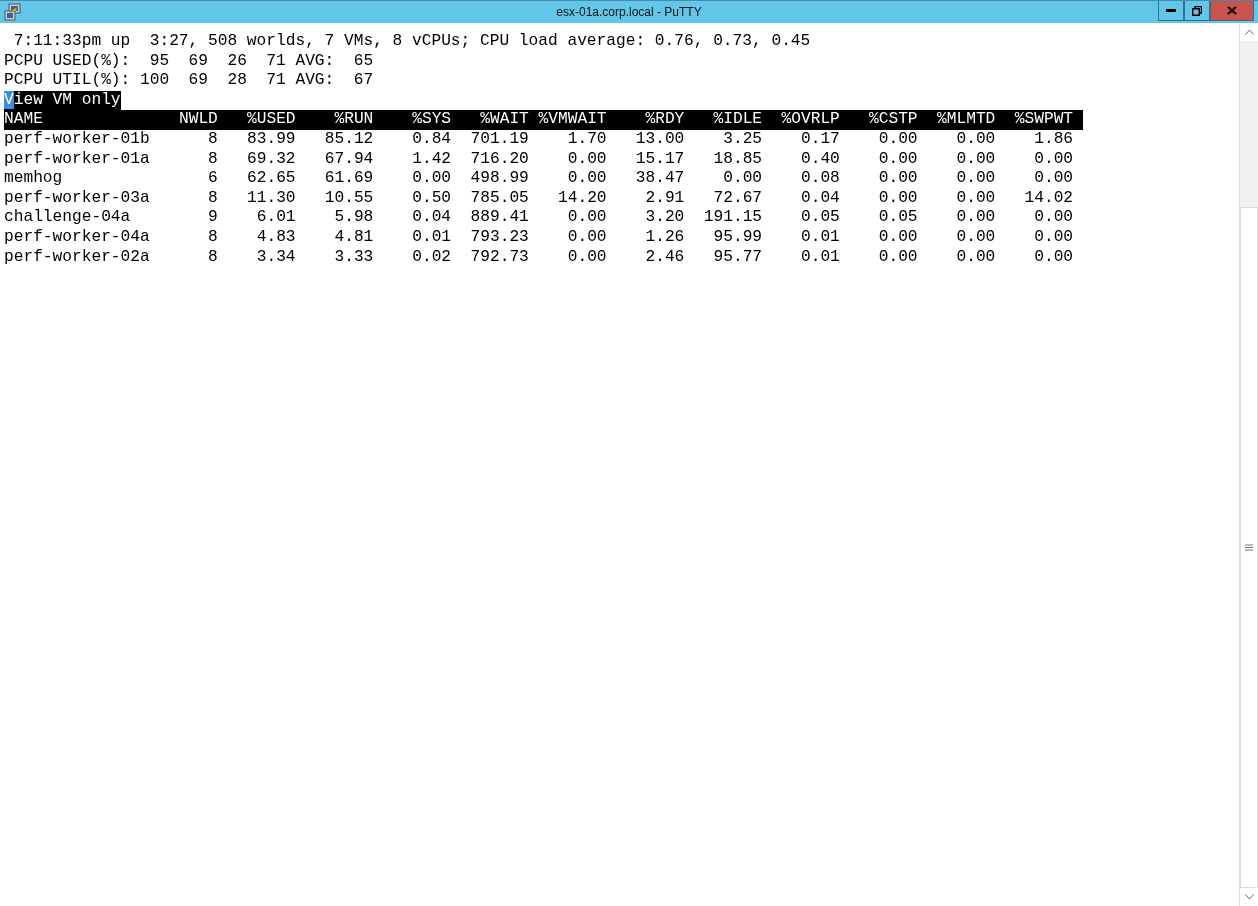  Describe the element at coordinates (212, 218) in the screenshot. I see `table-cell-text: 9` at that location.